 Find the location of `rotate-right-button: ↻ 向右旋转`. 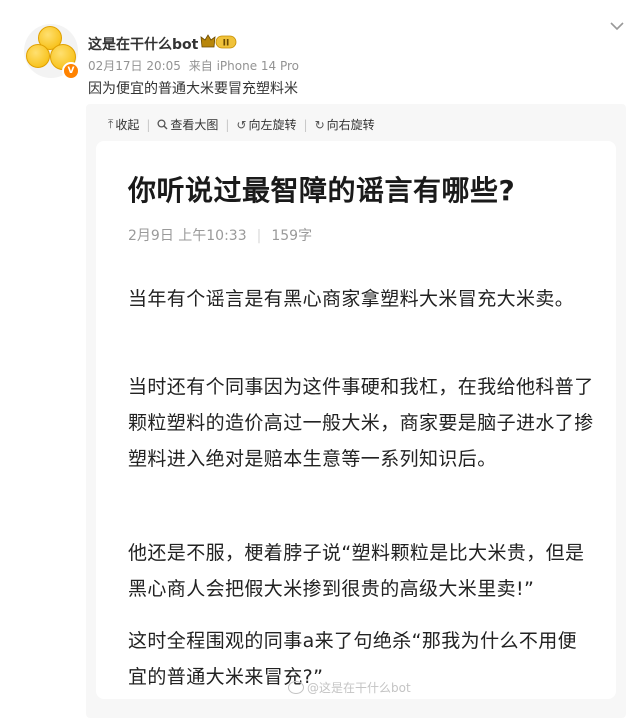

rotate-right-button: ↻ 向右旋转 is located at coordinates (345, 124).